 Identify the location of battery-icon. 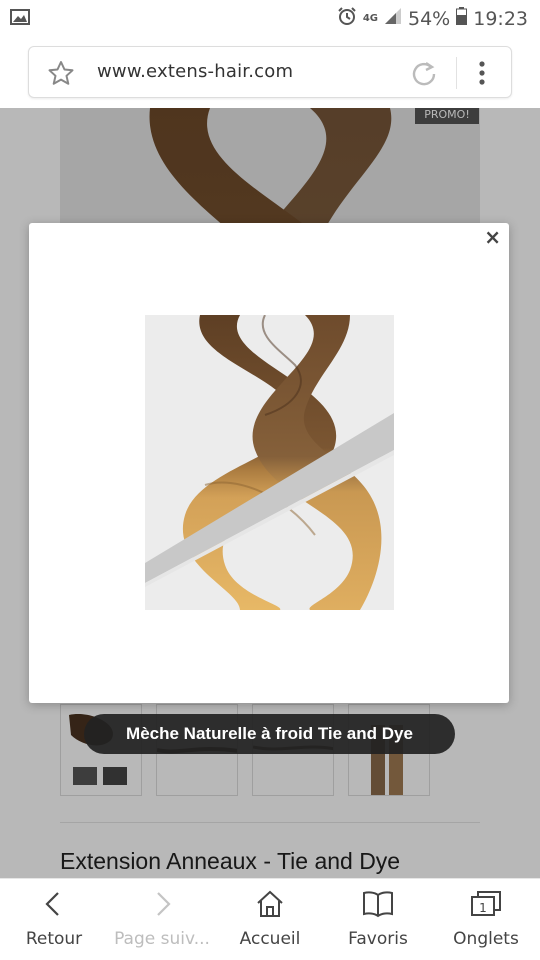
(462, 18).